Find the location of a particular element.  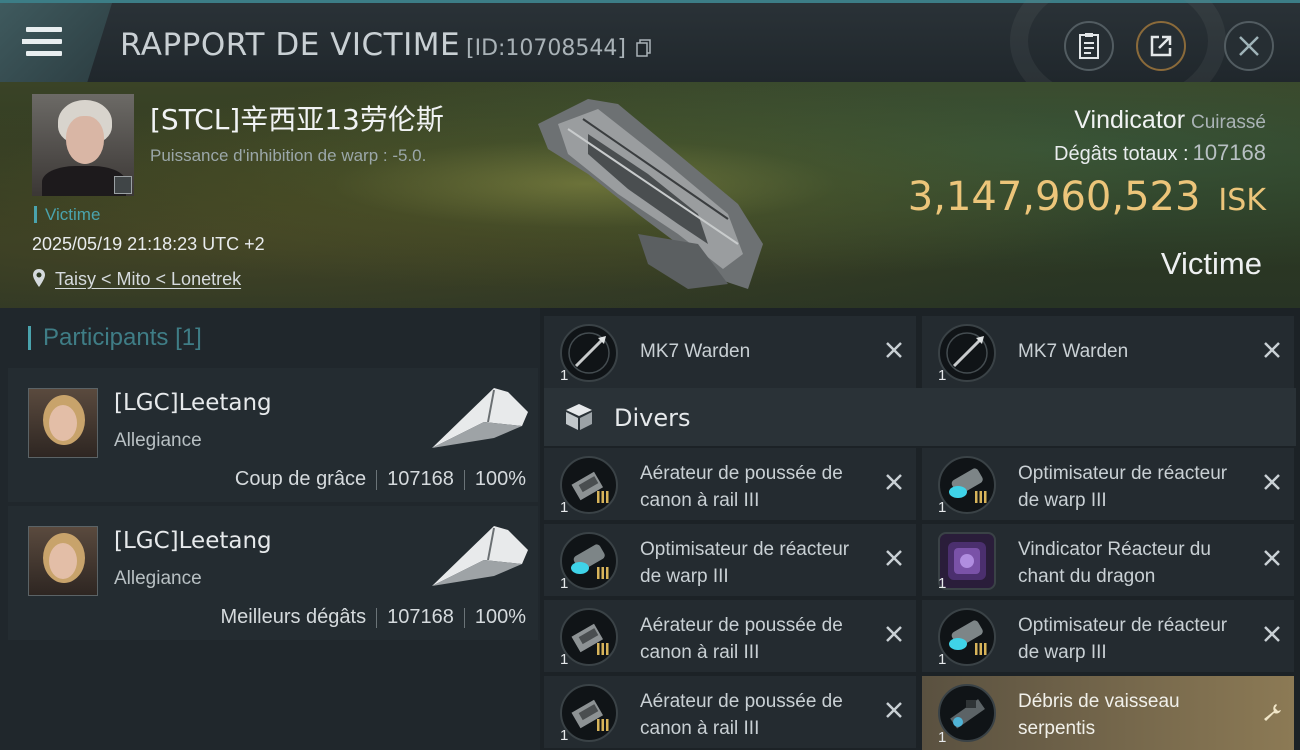

victim-role-label: Victime is located at coordinates (1211, 263).